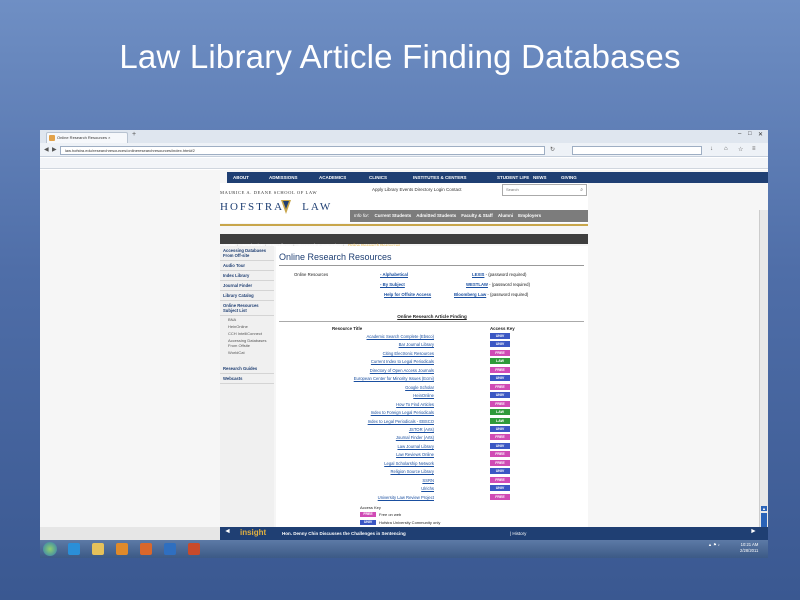  I want to click on top-nav-item: ACADEMICS, so click(332, 177).